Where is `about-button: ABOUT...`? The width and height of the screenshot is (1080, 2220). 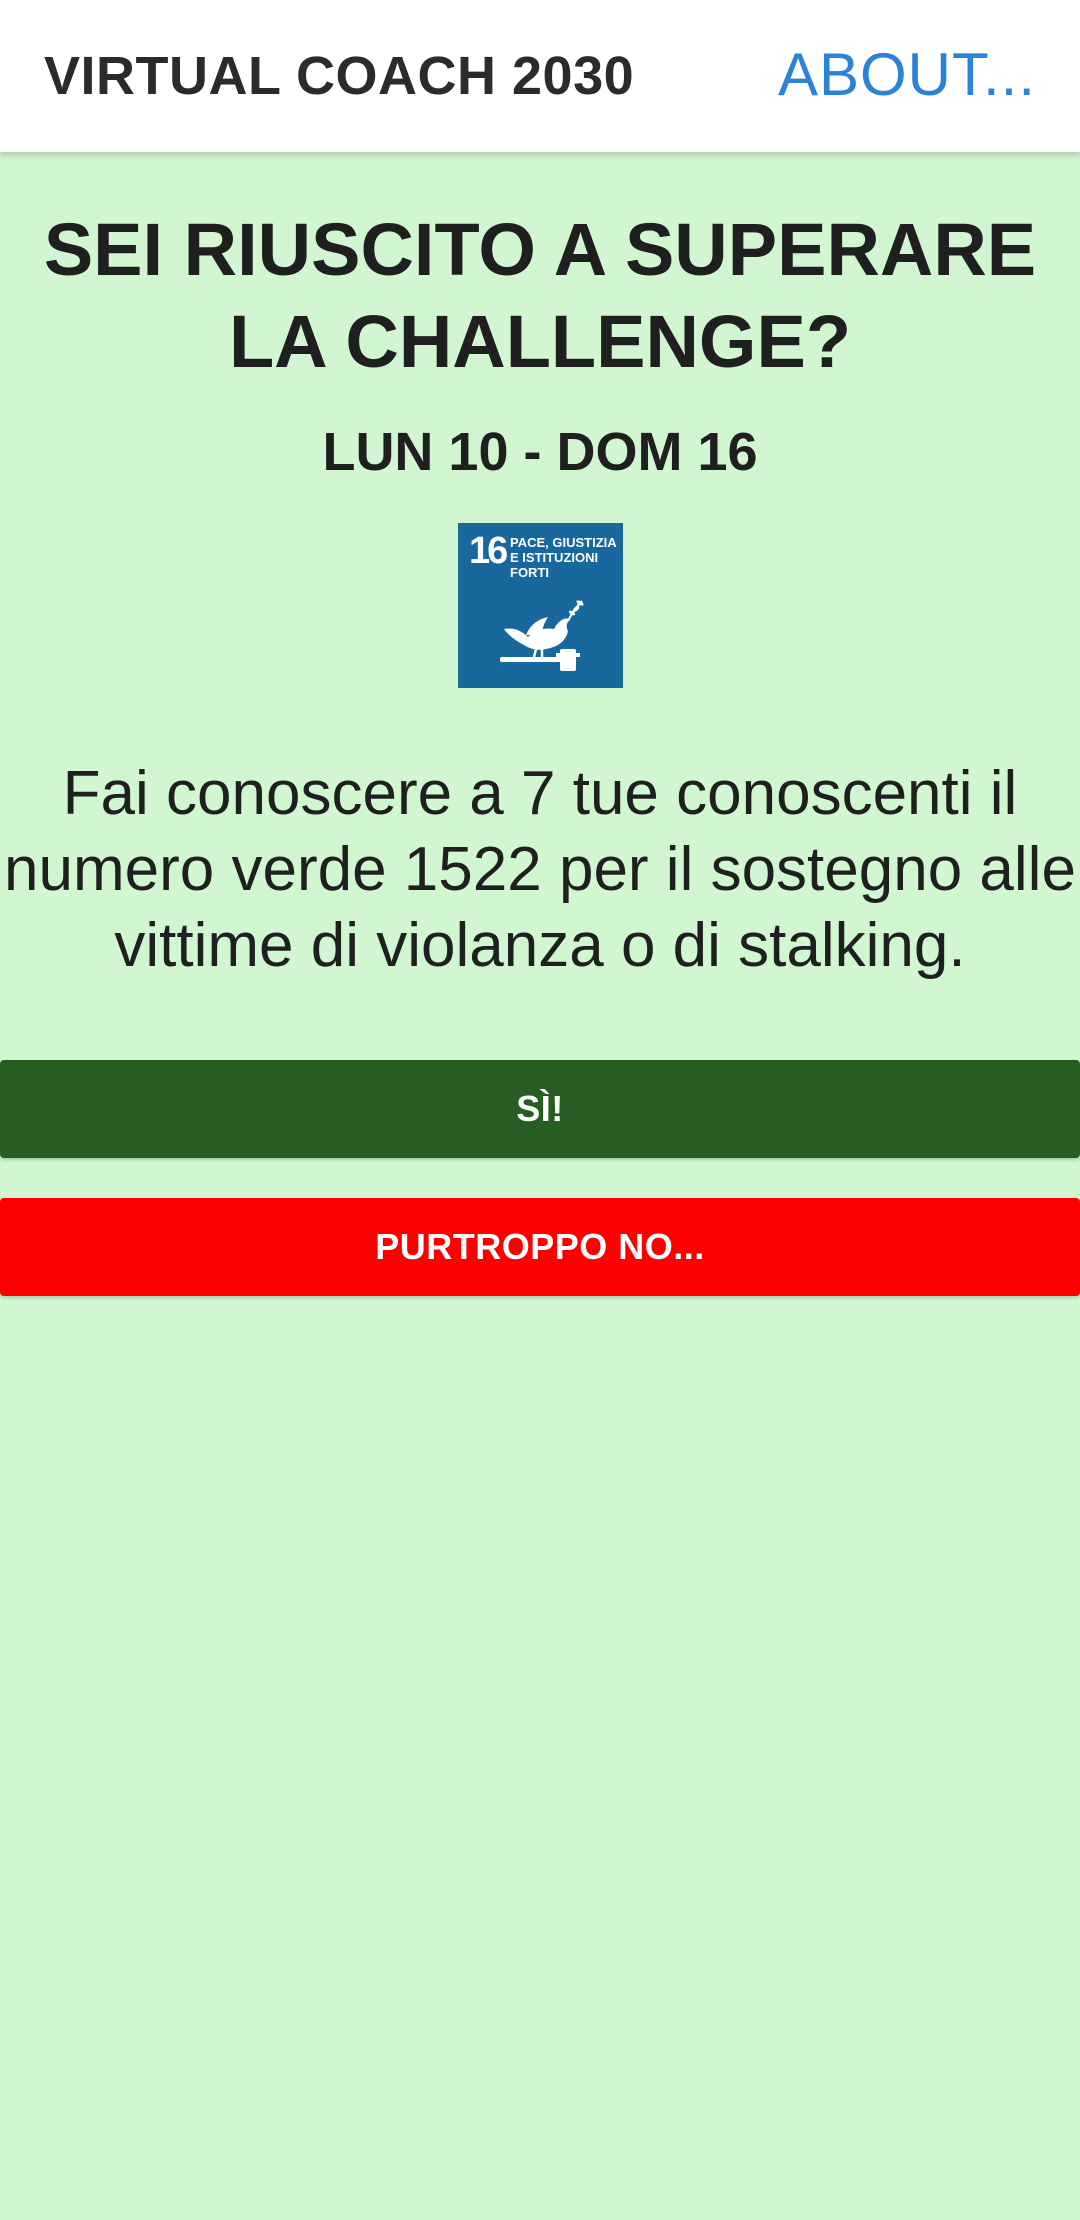
about-button: ABOUT... is located at coordinates (907, 75).